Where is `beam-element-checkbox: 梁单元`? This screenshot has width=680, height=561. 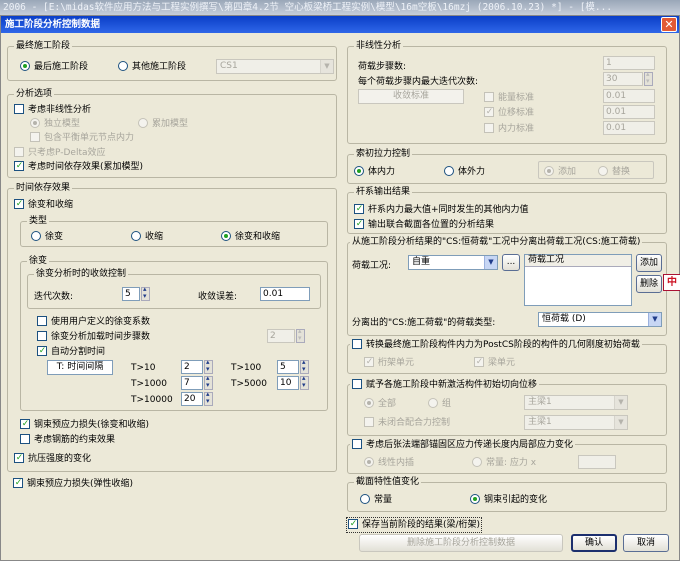 beam-element-checkbox: 梁单元 is located at coordinates (494, 363).